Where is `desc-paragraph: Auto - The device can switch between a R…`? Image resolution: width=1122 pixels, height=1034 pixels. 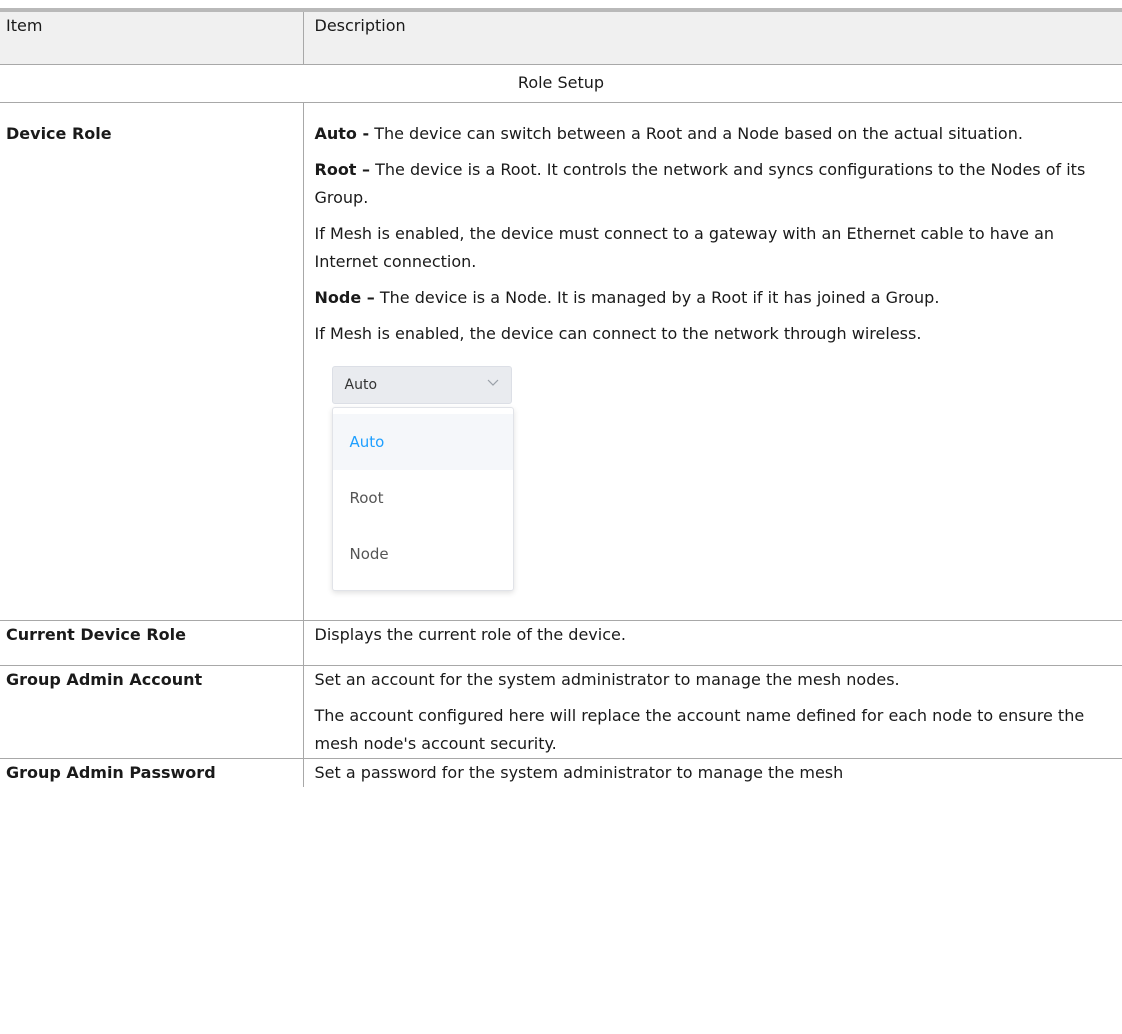
desc-paragraph: Auto - The device can switch between a R… is located at coordinates (718, 134).